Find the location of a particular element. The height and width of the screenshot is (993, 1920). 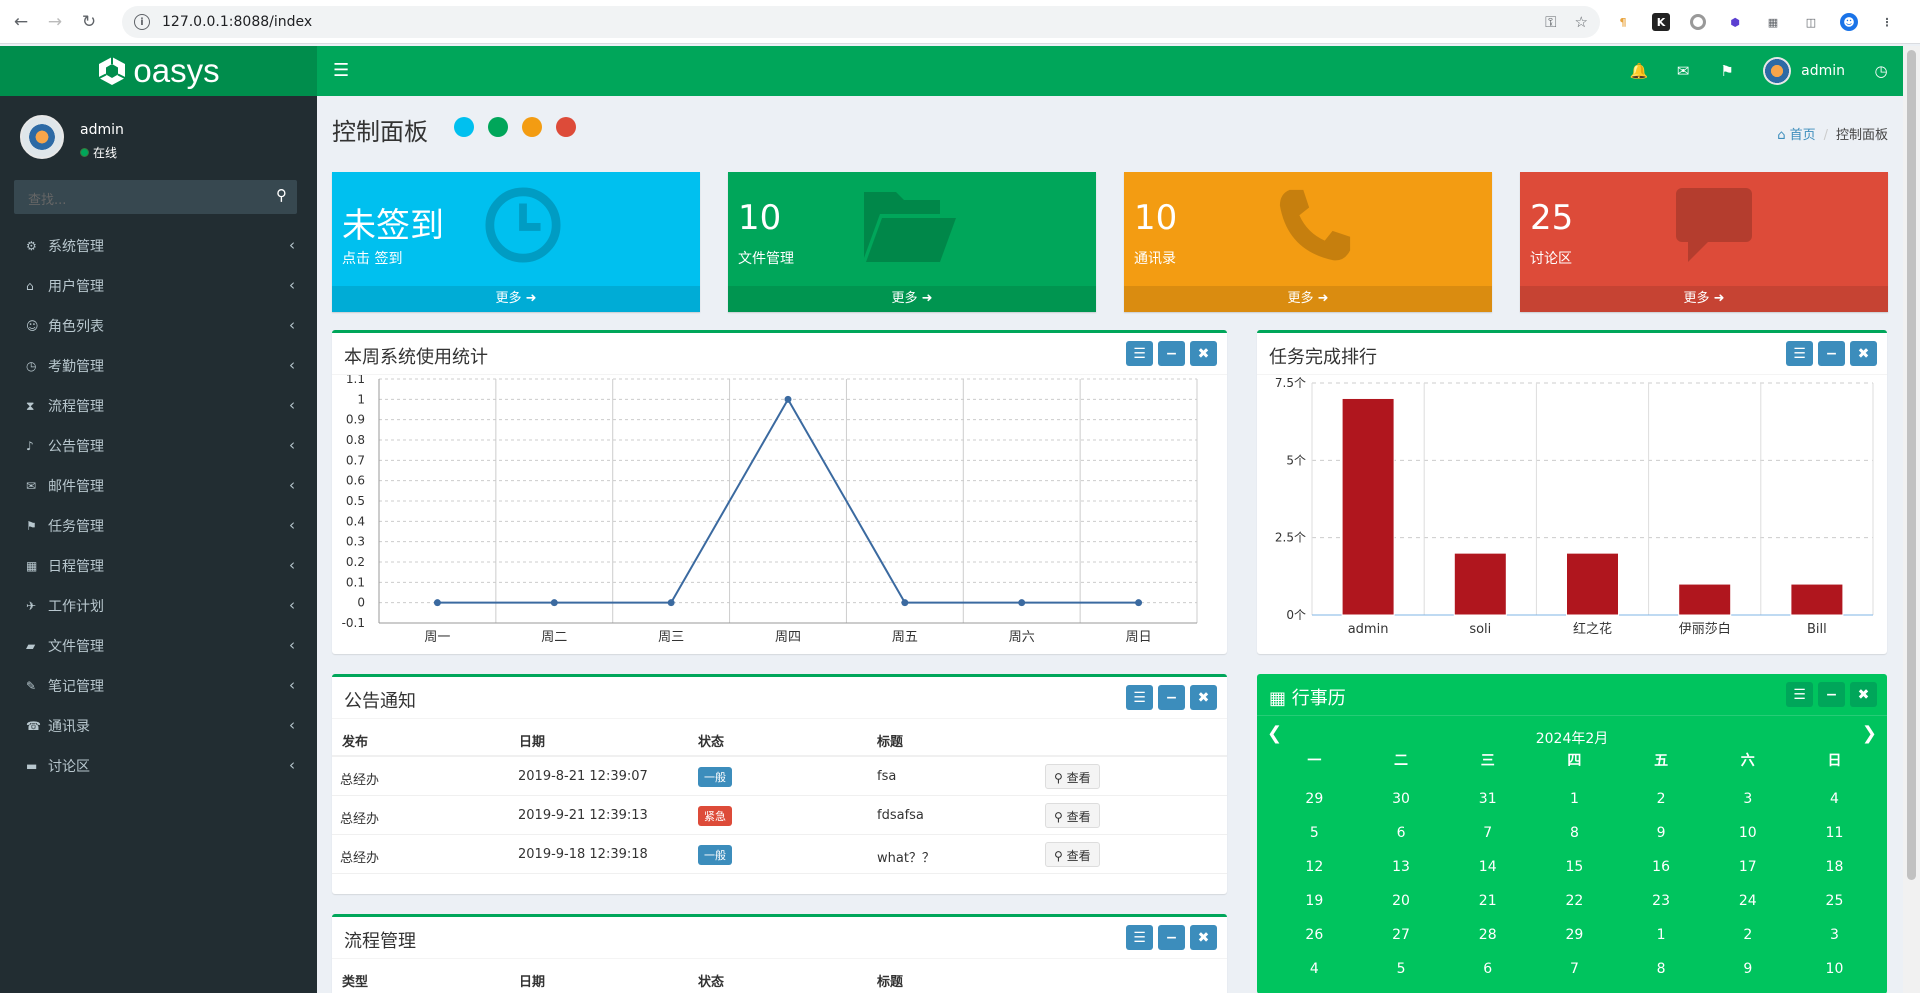

sidebar-item-5: ♪ 公告管理 ‹ is located at coordinates (158, 446).